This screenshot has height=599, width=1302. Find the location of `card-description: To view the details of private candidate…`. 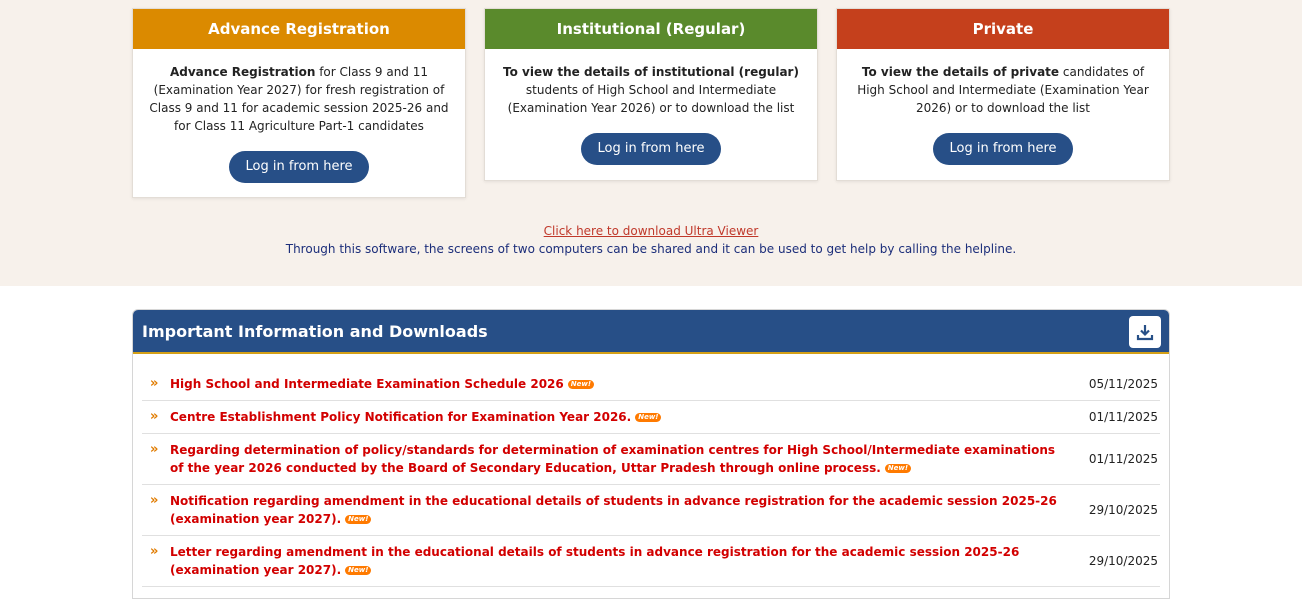

card-description: To view the details of private candidate… is located at coordinates (1003, 83).